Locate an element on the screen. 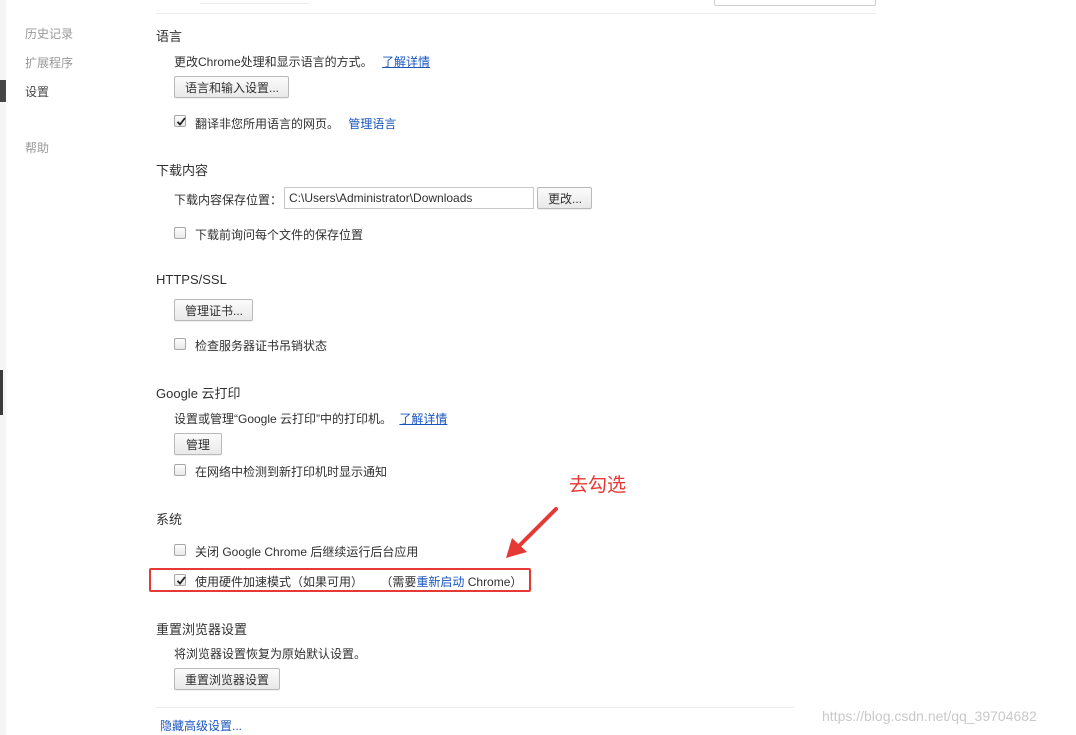 The height and width of the screenshot is (735, 1076). cloud-print-description: 设置或管理“Google 云打印”中的打印机。 了解详情 is located at coordinates (310, 418).